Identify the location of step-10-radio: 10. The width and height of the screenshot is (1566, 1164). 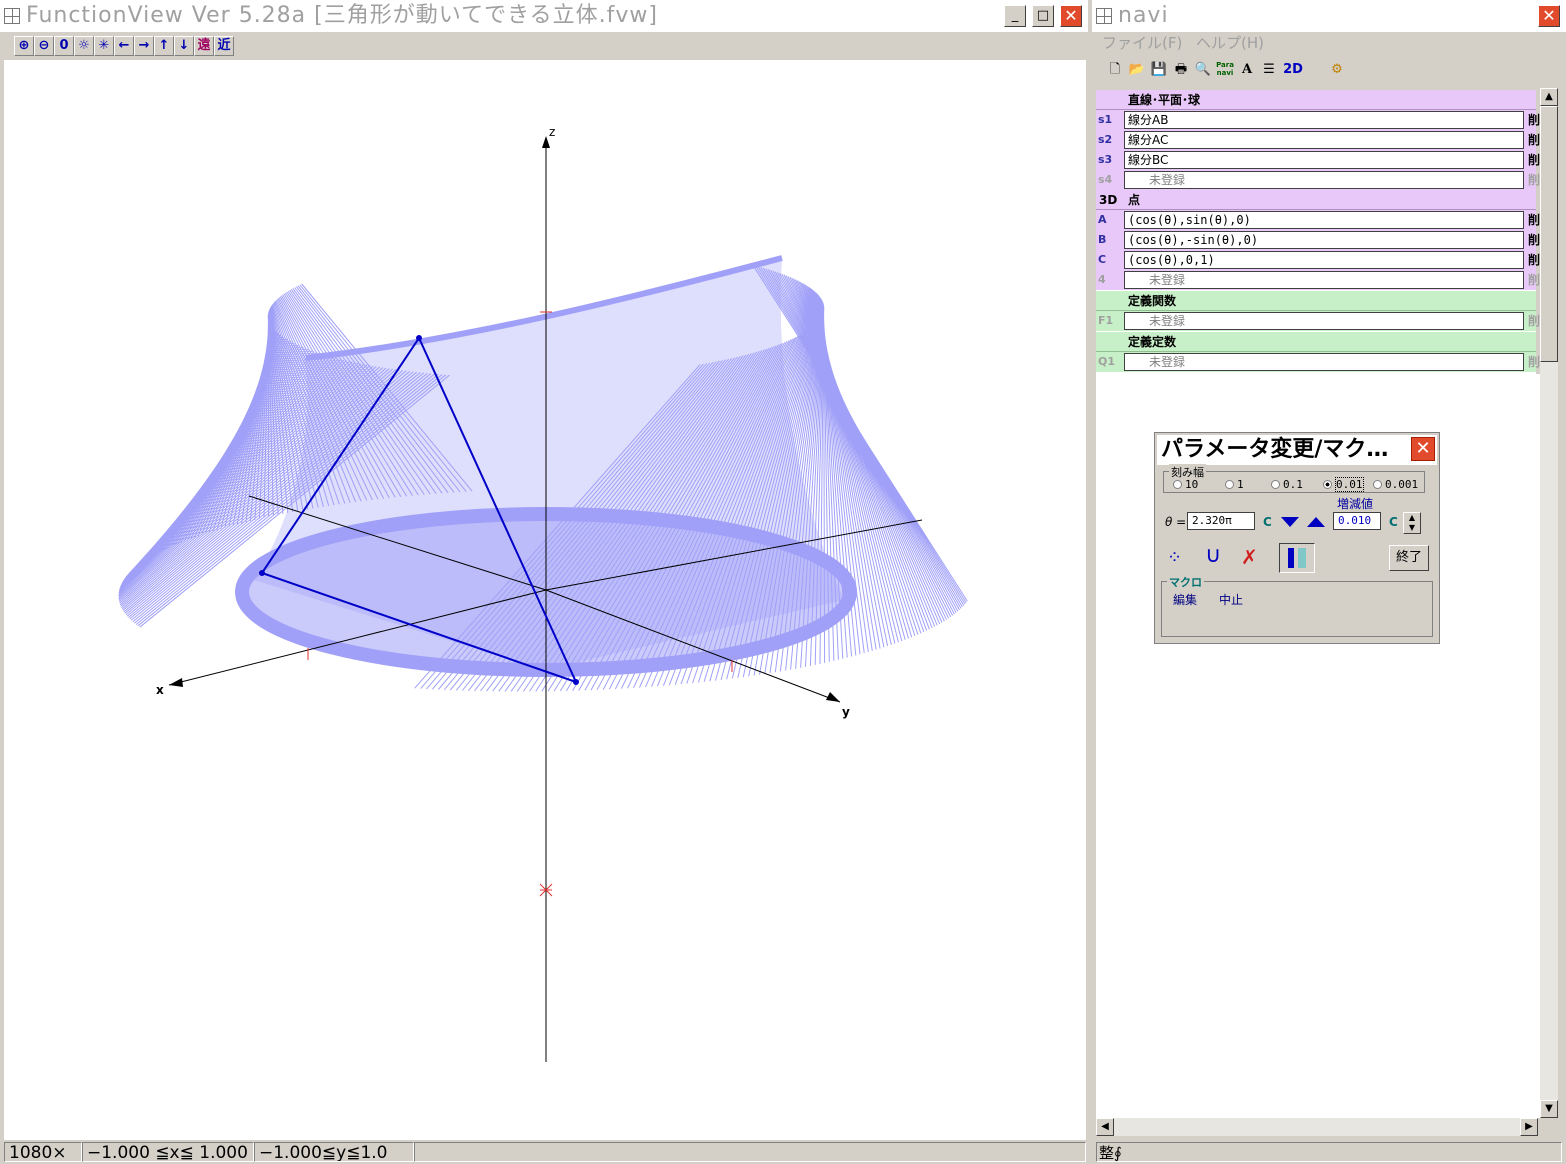
(1185, 484).